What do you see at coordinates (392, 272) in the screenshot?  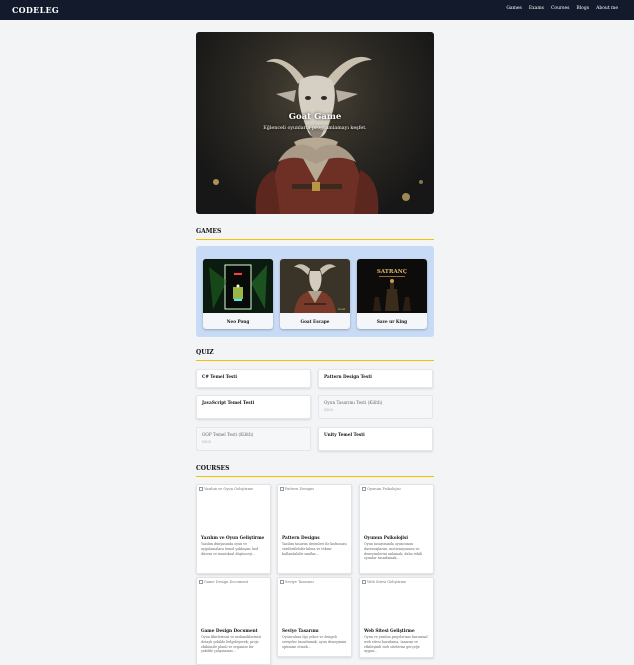 I see `thumbnail-logo-text: SATRANÇ` at bounding box center [392, 272].